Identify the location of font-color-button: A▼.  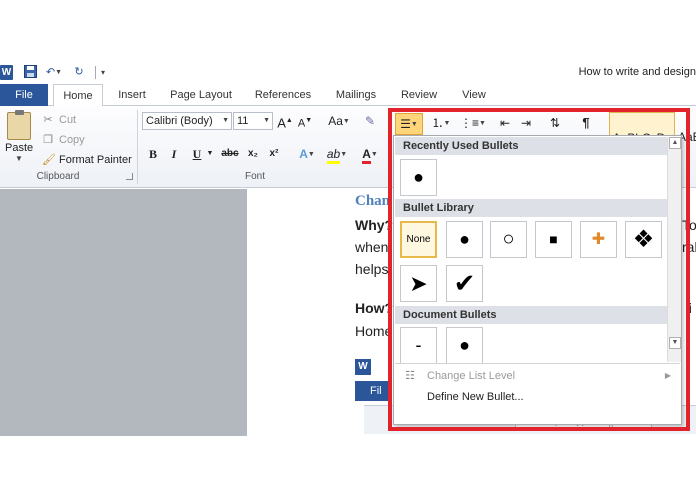
(370, 154).